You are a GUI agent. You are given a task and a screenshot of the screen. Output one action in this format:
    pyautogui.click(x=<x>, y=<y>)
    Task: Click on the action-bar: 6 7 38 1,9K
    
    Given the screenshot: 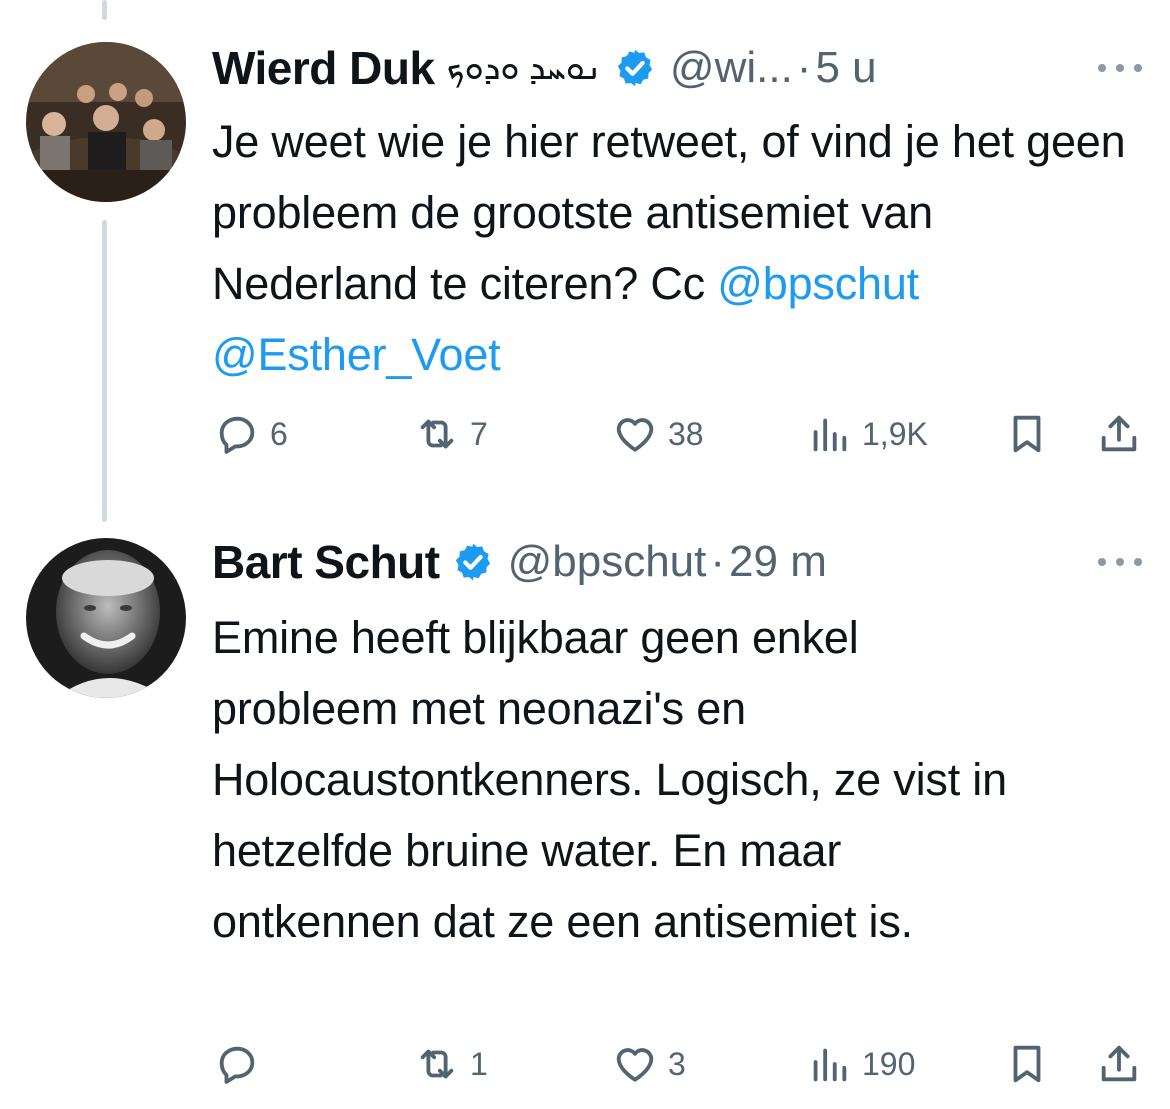 What is the action you would take?
    pyautogui.click(x=585, y=434)
    